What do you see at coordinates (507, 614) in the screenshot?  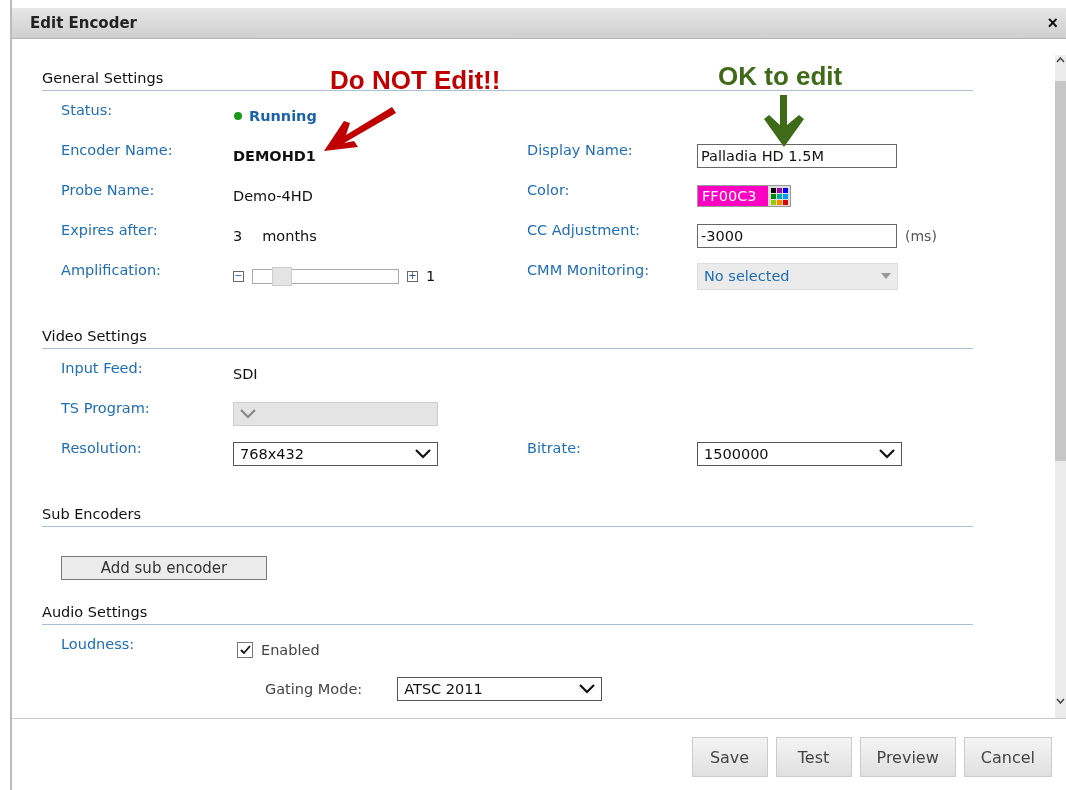 I see `section-heading: Audio Settings` at bounding box center [507, 614].